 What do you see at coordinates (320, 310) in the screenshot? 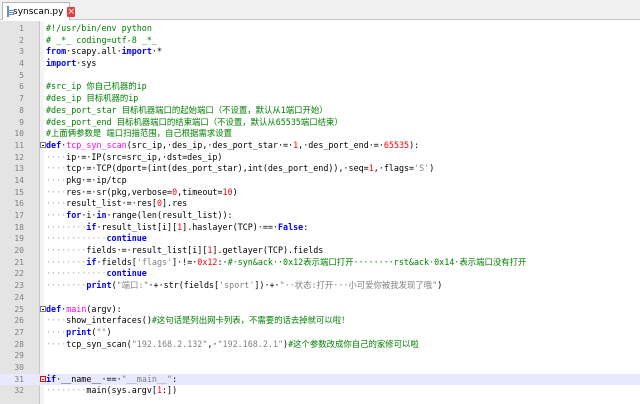
I see `code-line: 25 def·main(argv):` at bounding box center [320, 310].